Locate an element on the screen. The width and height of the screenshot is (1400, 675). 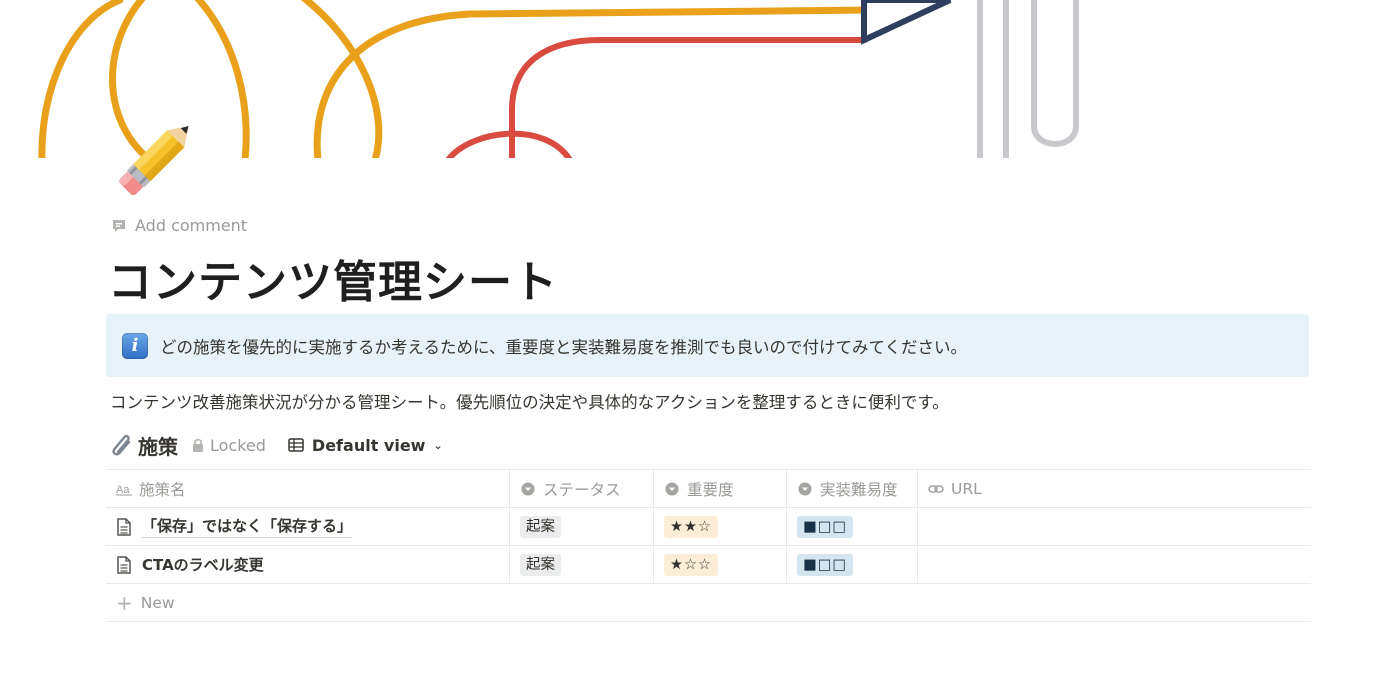
add-comment-label: Add comment is located at coordinates (191, 225).